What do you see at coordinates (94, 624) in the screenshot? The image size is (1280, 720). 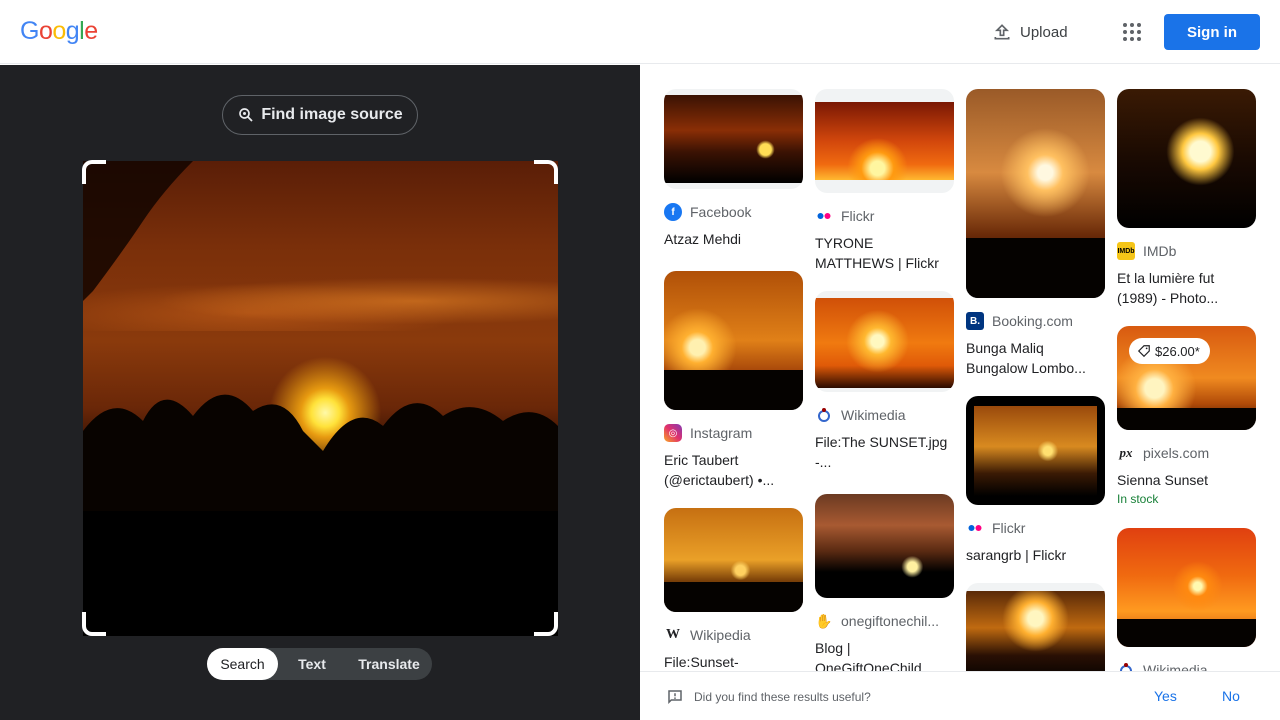 I see `crop-handle-bottom-left` at bounding box center [94, 624].